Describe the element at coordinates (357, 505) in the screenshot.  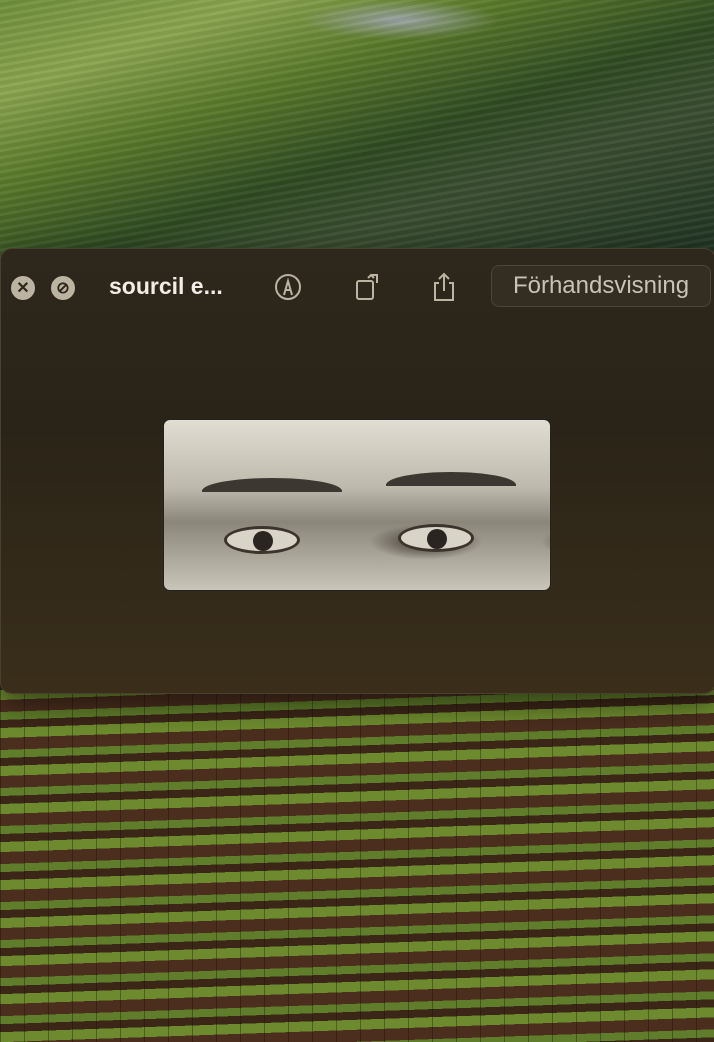
I see `image-preview` at that location.